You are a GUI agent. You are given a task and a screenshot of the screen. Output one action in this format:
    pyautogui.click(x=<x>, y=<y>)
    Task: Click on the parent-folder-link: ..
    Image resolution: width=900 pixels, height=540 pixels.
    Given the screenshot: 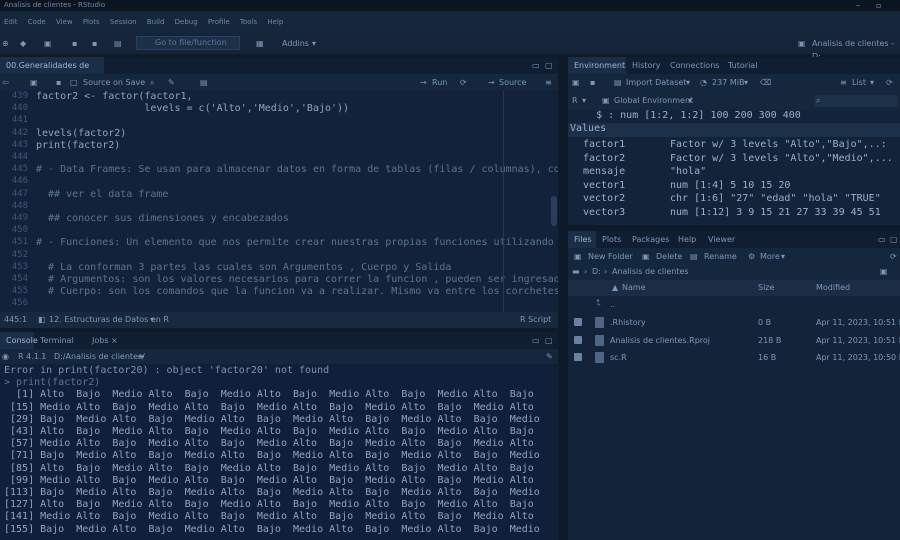 What is the action you would take?
    pyautogui.click(x=612, y=304)
    